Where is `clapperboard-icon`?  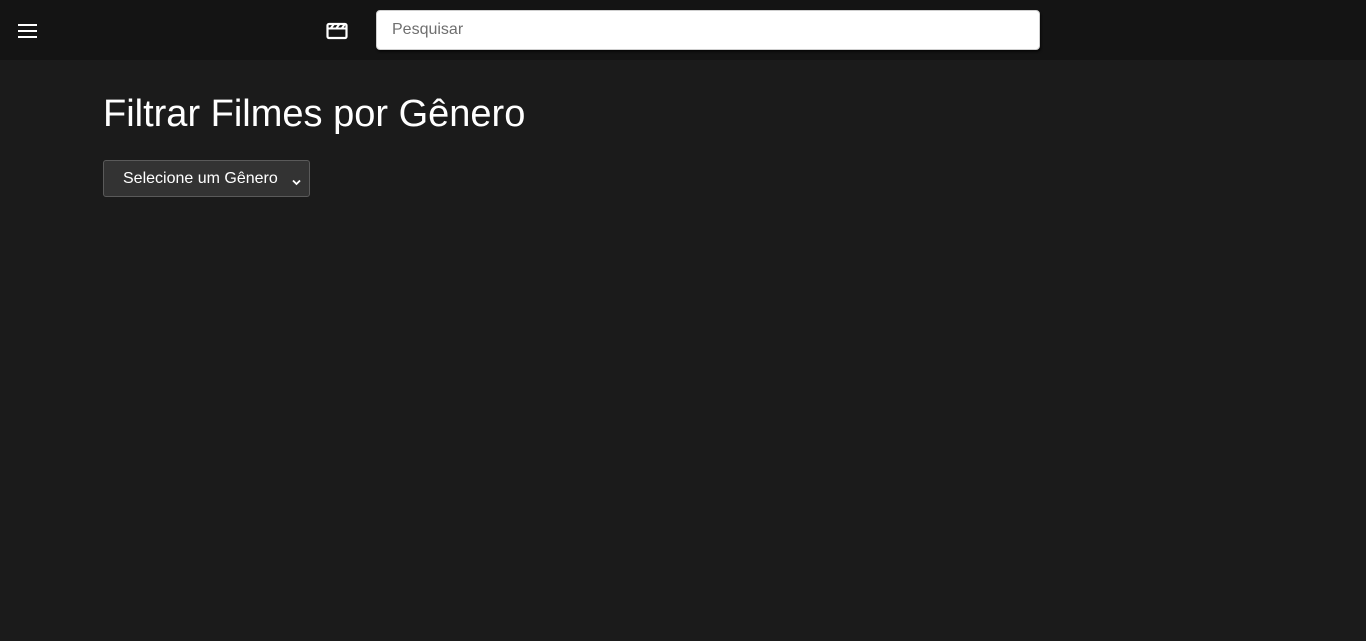 clapperboard-icon is located at coordinates (337, 30).